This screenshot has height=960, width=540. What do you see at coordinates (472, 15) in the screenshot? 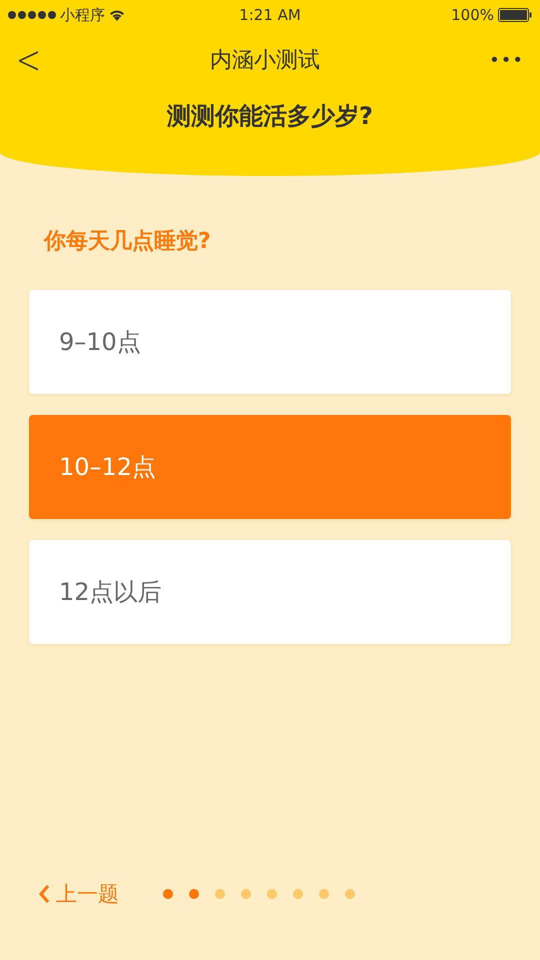
I see `battery-percent: 100%` at bounding box center [472, 15].